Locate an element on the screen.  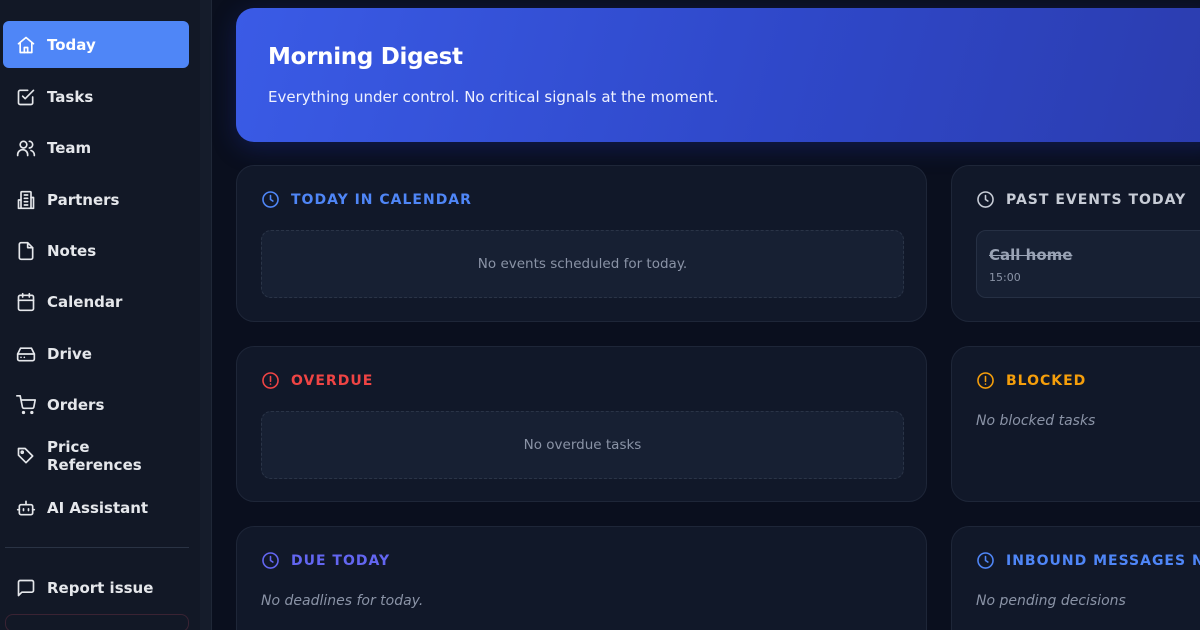
sidebar-item-notes: Notes is located at coordinates (96, 250).